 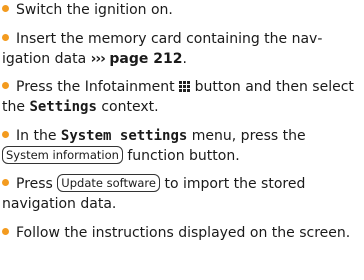 I want to click on update-software-button: Update software, so click(x=108, y=183).